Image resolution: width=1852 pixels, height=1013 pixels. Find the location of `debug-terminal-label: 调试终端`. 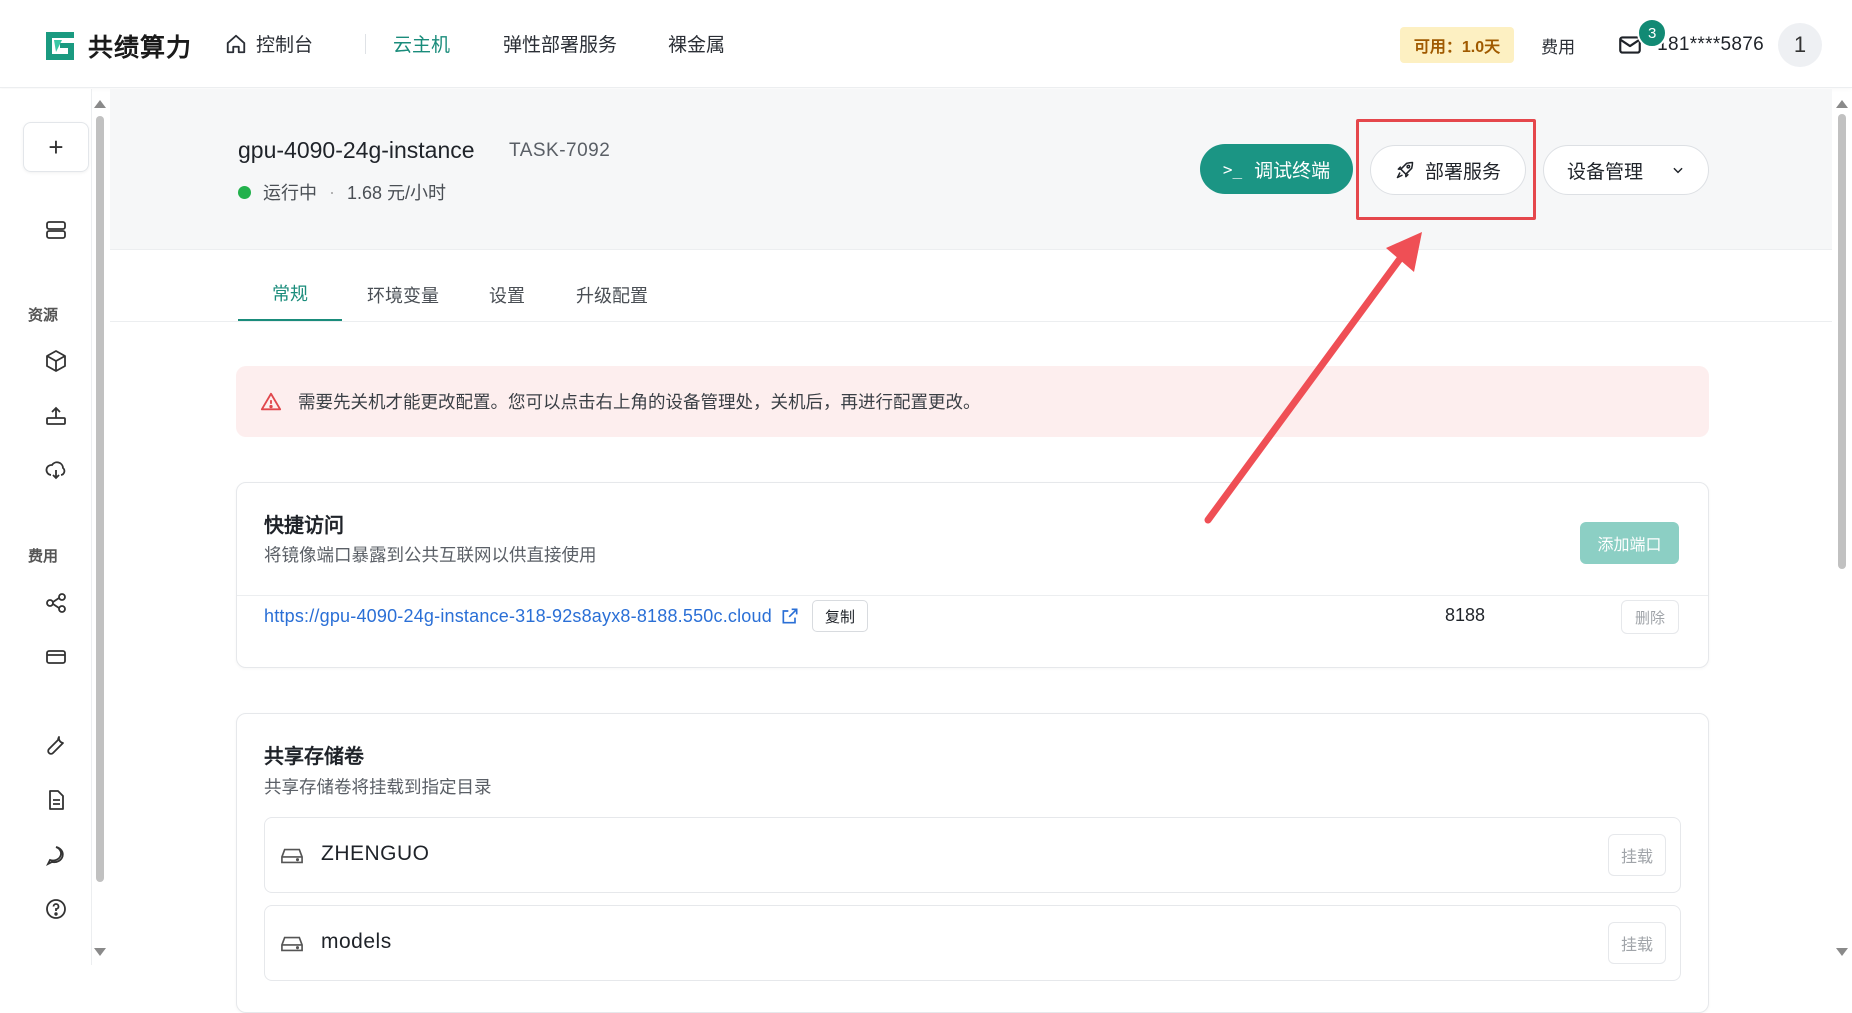

debug-terminal-label: 调试终端 is located at coordinates (1292, 171).